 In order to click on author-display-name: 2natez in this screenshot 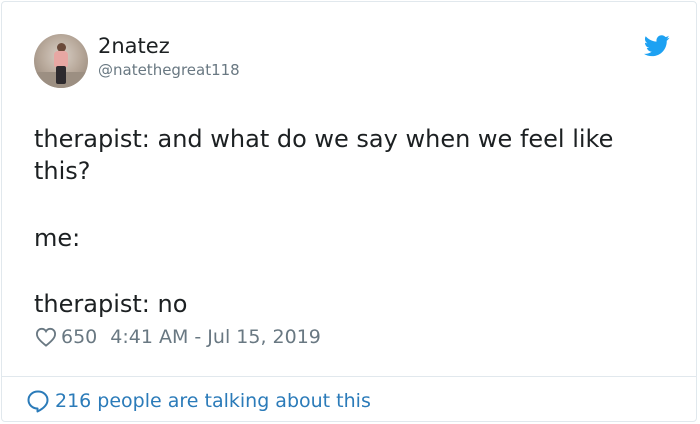, I will do `click(134, 46)`.